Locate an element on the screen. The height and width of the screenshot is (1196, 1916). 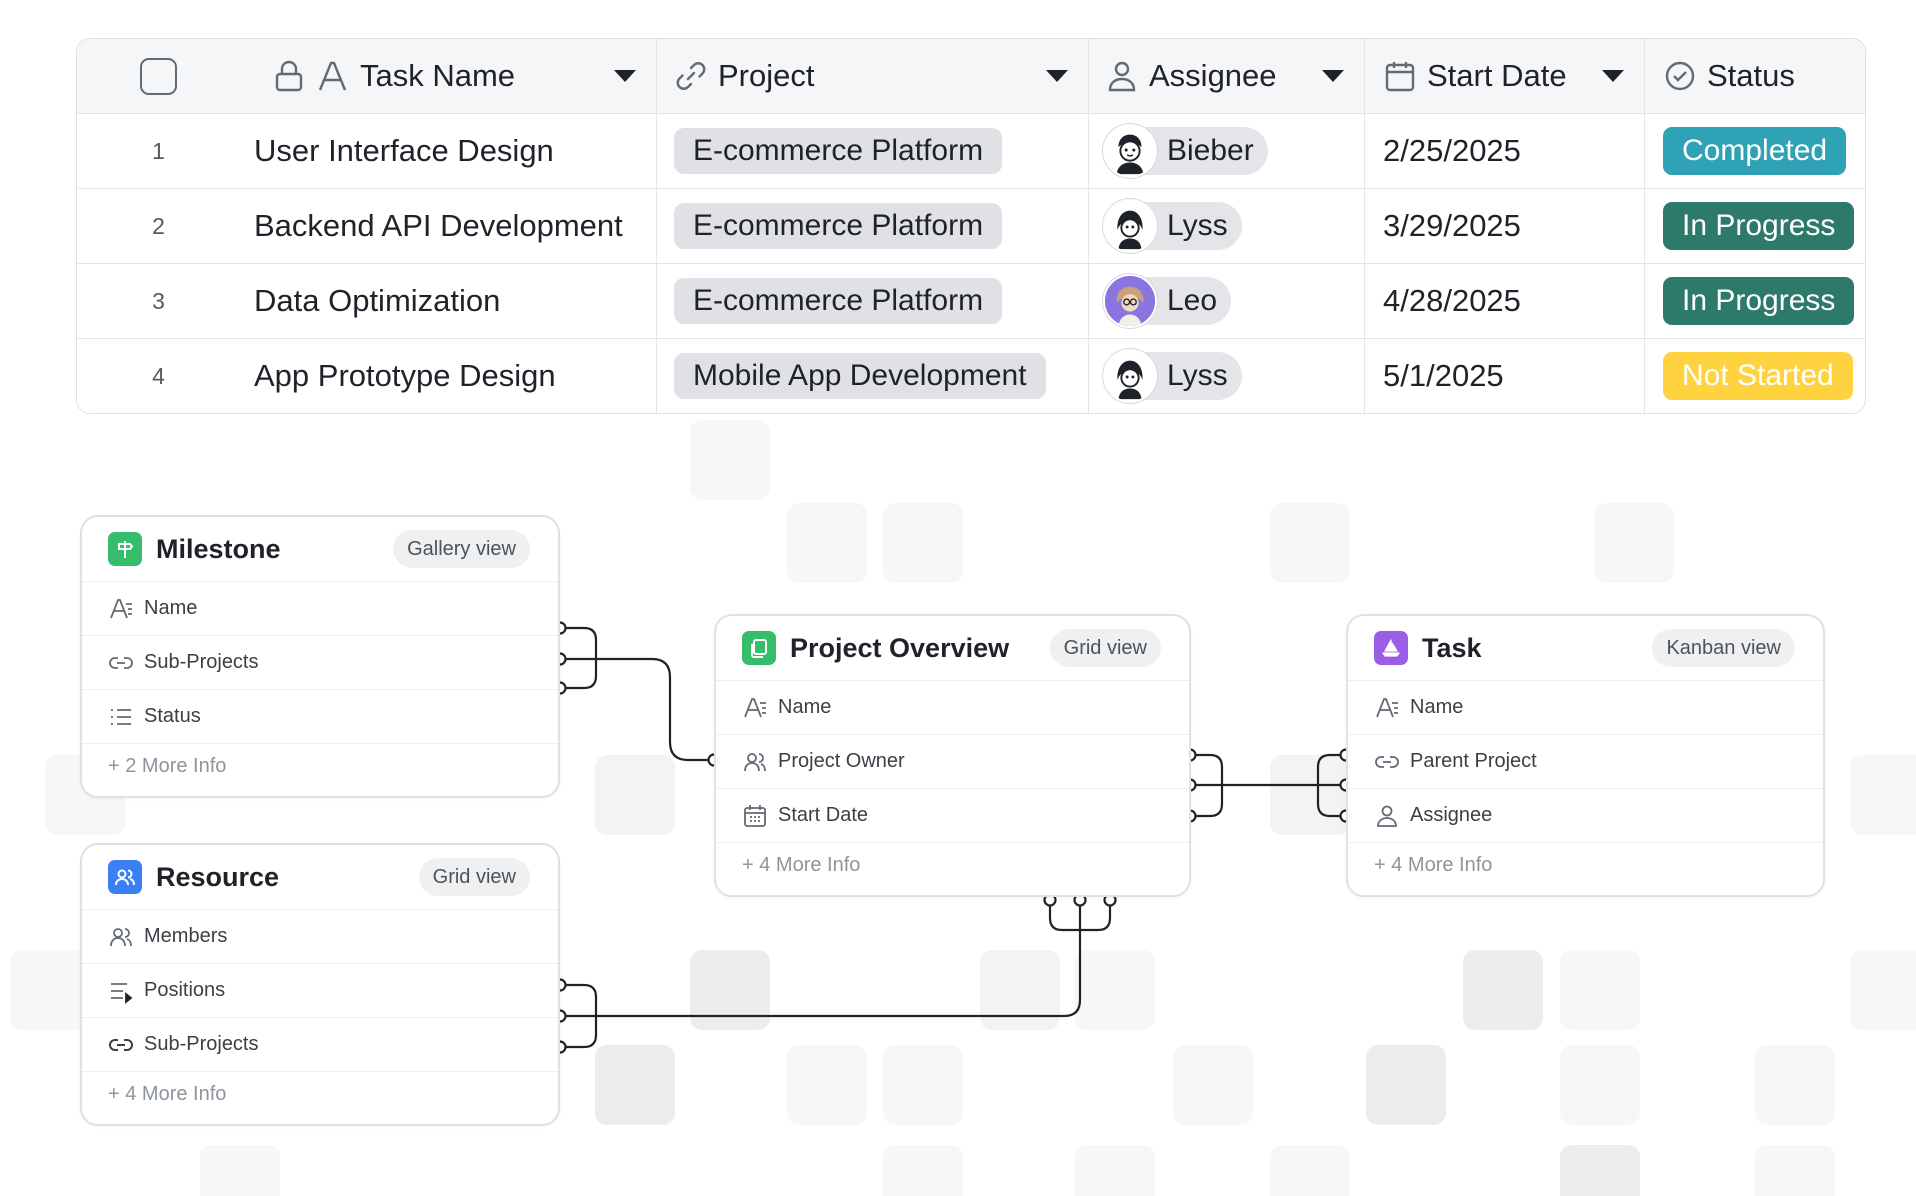
field-label: Project Owner is located at coordinates (841, 761).